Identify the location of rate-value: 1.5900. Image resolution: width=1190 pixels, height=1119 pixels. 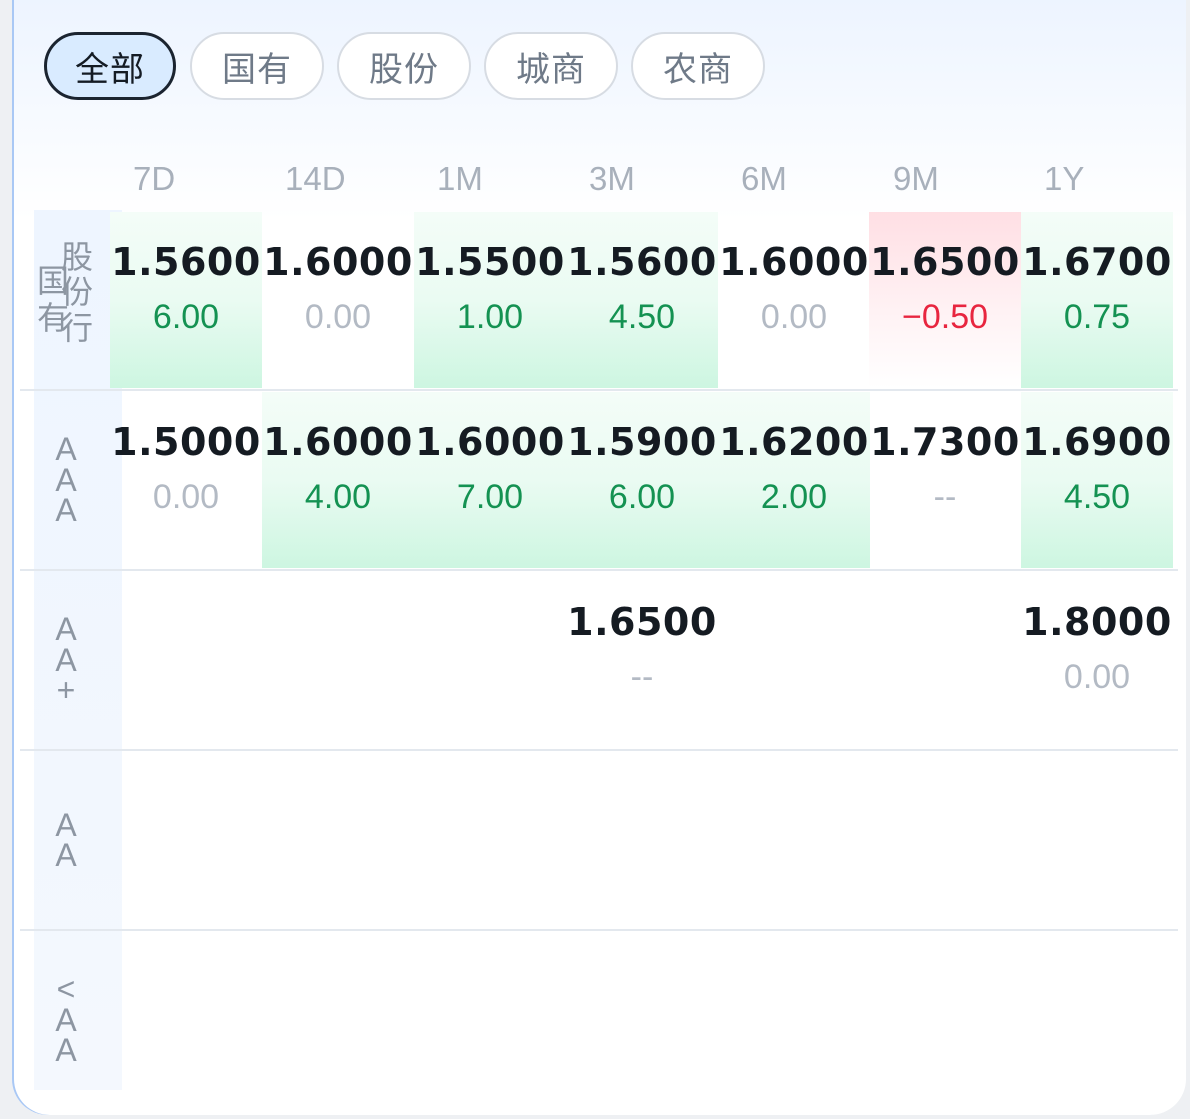
(642, 442).